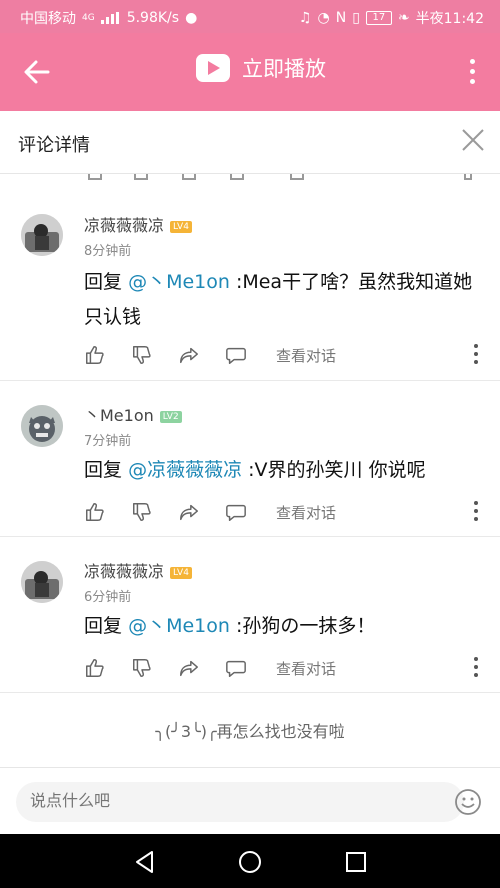 Image resolution: width=500 pixels, height=888 pixels. What do you see at coordinates (250, 182) in the screenshot?
I see `previous-comment-actions-peek` at bounding box center [250, 182].